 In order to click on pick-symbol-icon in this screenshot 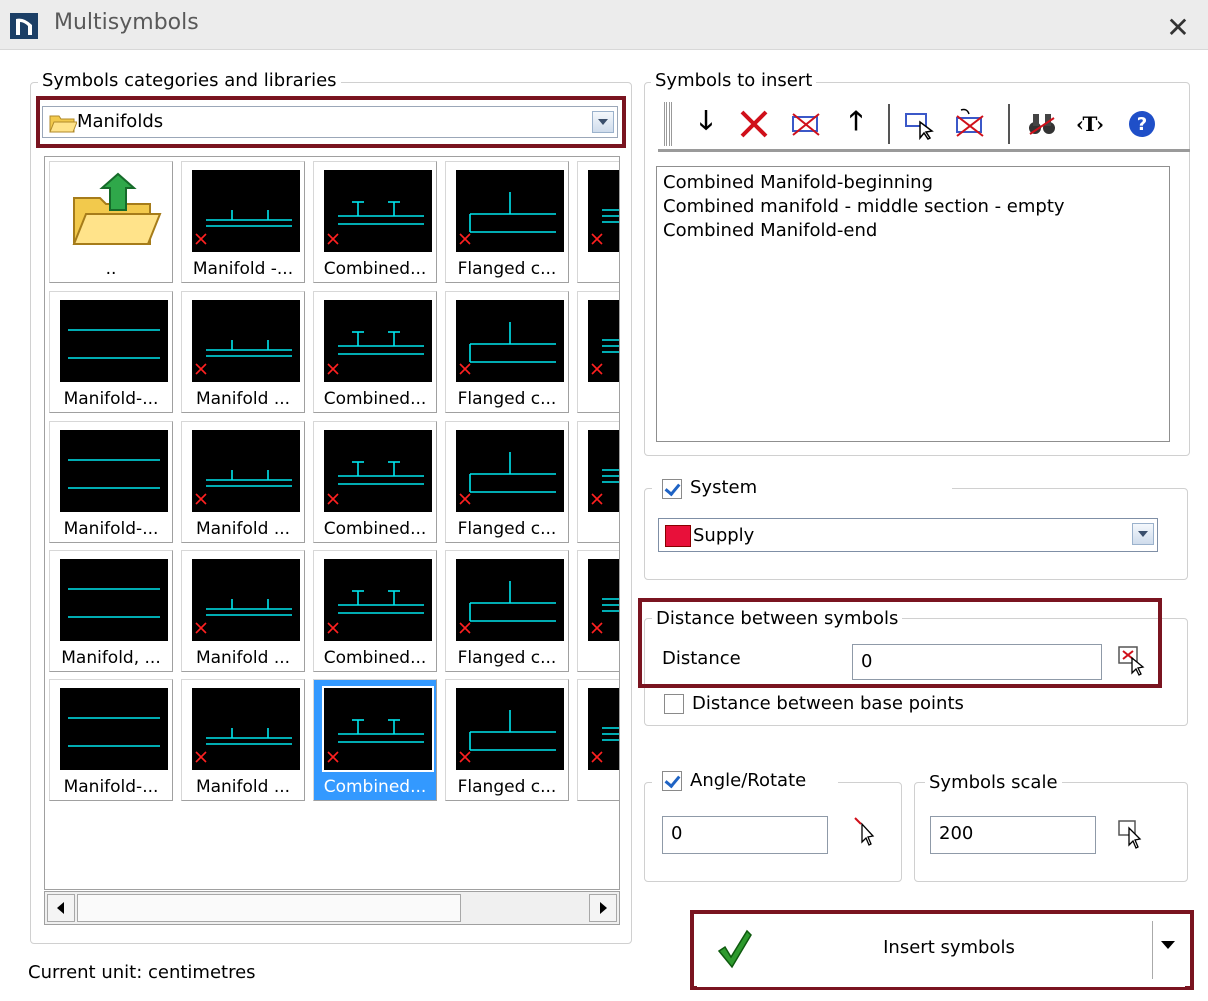, I will do `click(919, 126)`.